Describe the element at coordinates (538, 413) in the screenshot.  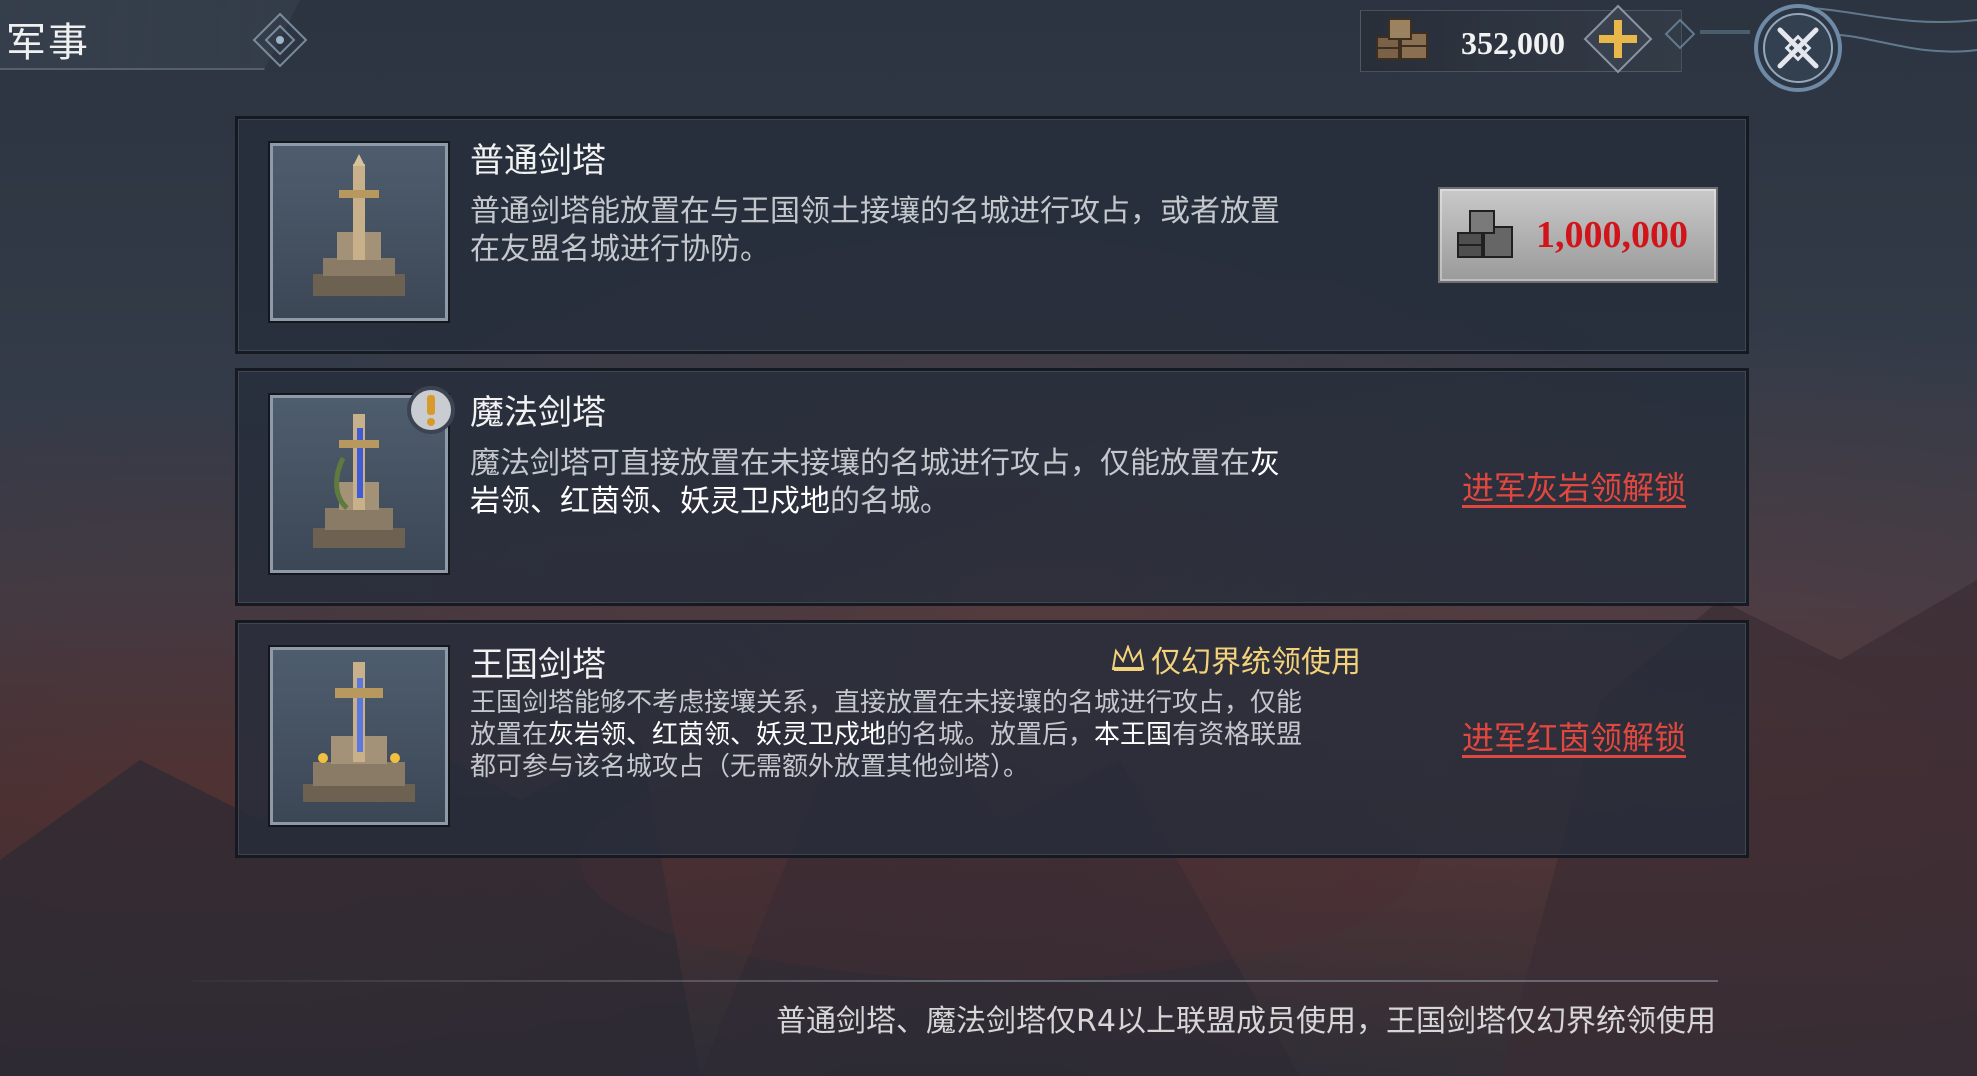
I see `card-title: 魔法剑塔` at that location.